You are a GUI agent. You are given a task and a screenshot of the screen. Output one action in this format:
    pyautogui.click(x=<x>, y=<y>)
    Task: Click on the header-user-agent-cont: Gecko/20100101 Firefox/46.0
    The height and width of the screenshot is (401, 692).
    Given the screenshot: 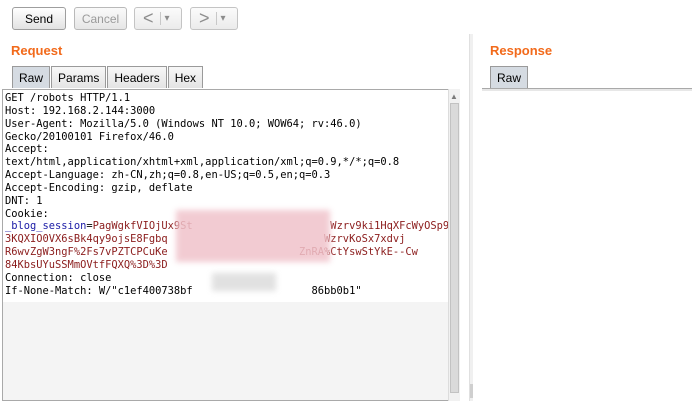 What is the action you would take?
    pyautogui.click(x=89, y=136)
    